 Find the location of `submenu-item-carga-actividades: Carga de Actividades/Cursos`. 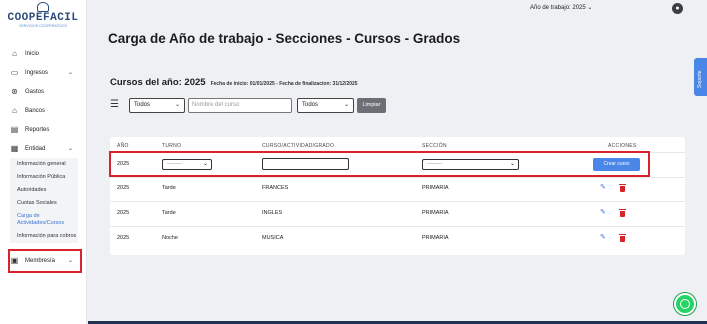

submenu-item-carga-actividades: Carga de Actividades/Cursos is located at coordinates (44, 220).